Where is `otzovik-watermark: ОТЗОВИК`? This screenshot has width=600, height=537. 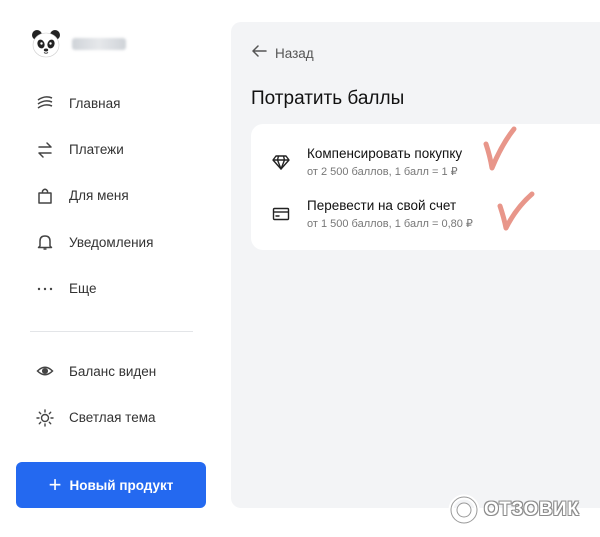
otzovik-watermark: ОТЗОВИК is located at coordinates (513, 510).